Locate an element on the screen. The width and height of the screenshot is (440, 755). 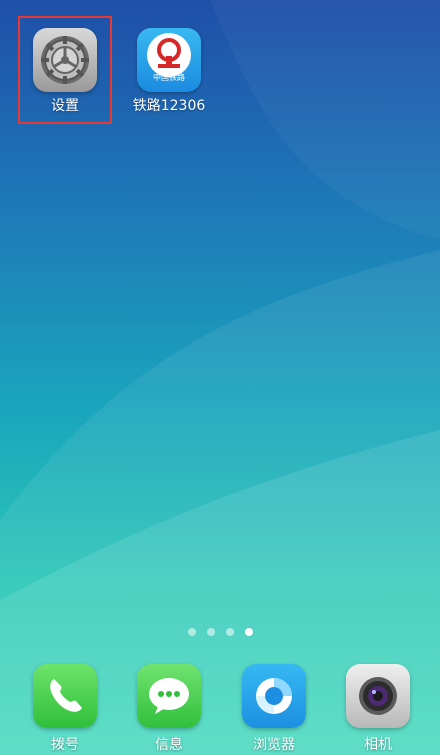
message-icon is located at coordinates (169, 696).